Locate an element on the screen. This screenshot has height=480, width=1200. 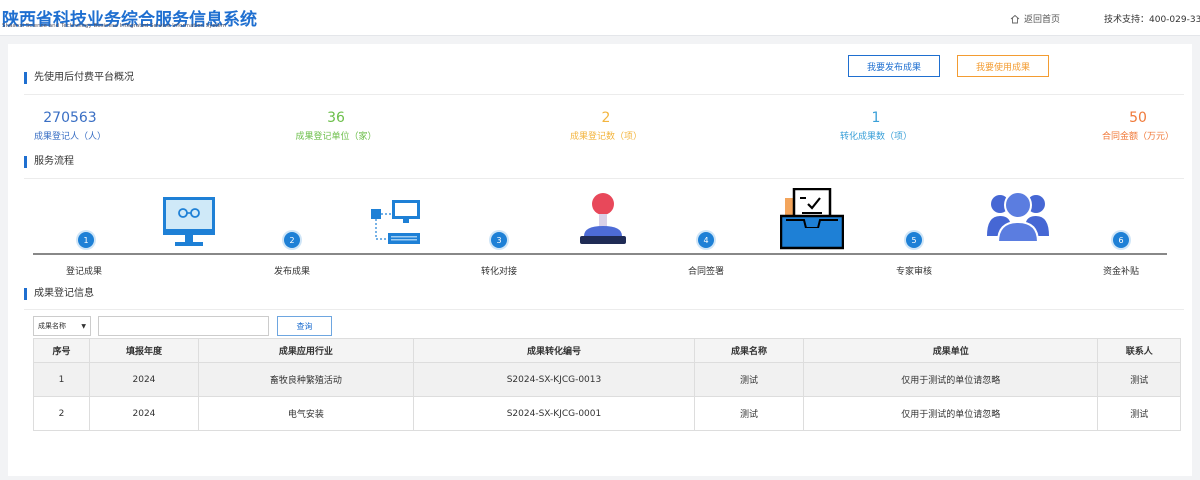
process-divider is located at coordinates (604, 178).